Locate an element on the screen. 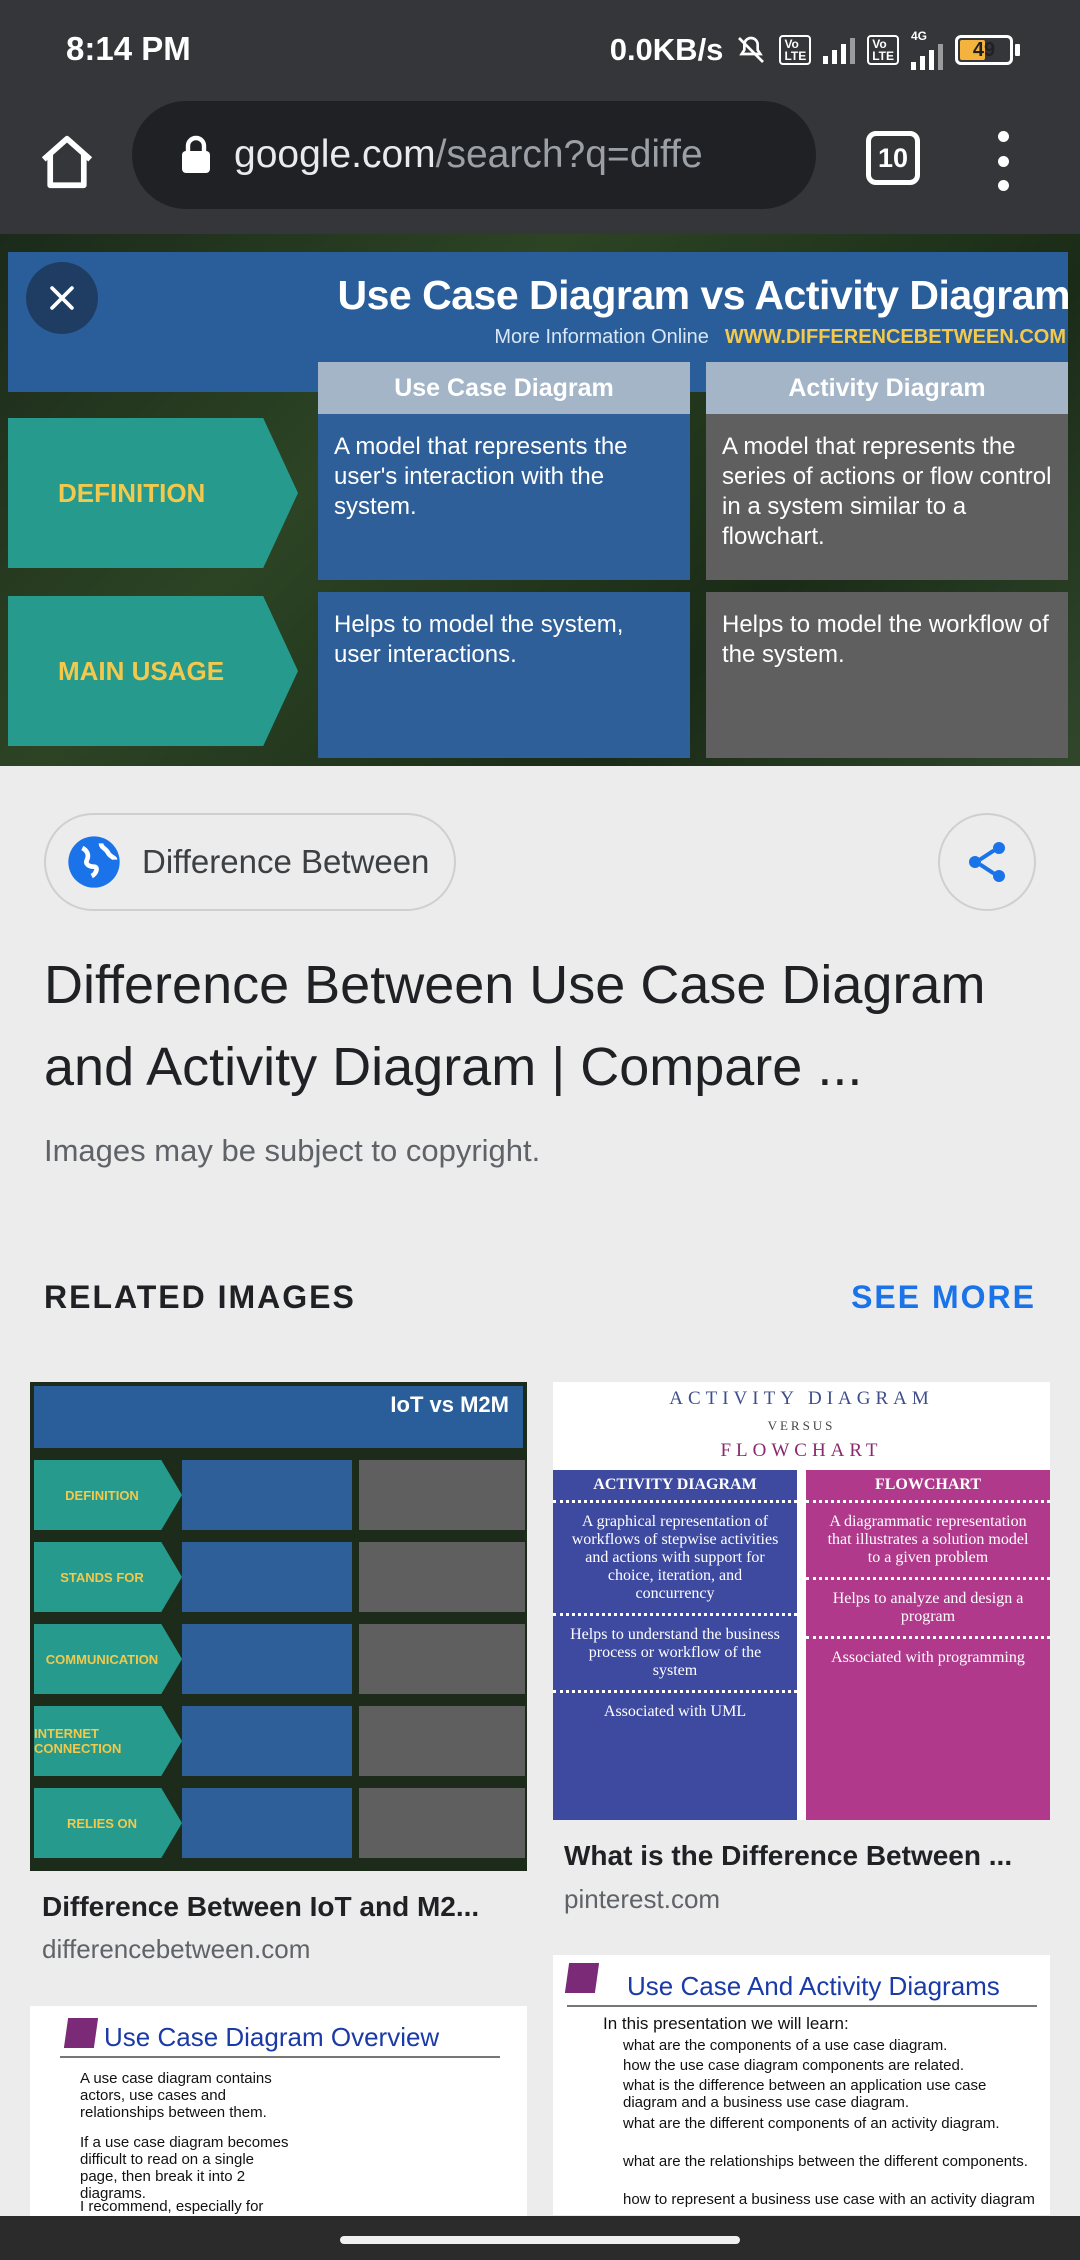  url-path: /search?q=diffe is located at coordinates (569, 154).